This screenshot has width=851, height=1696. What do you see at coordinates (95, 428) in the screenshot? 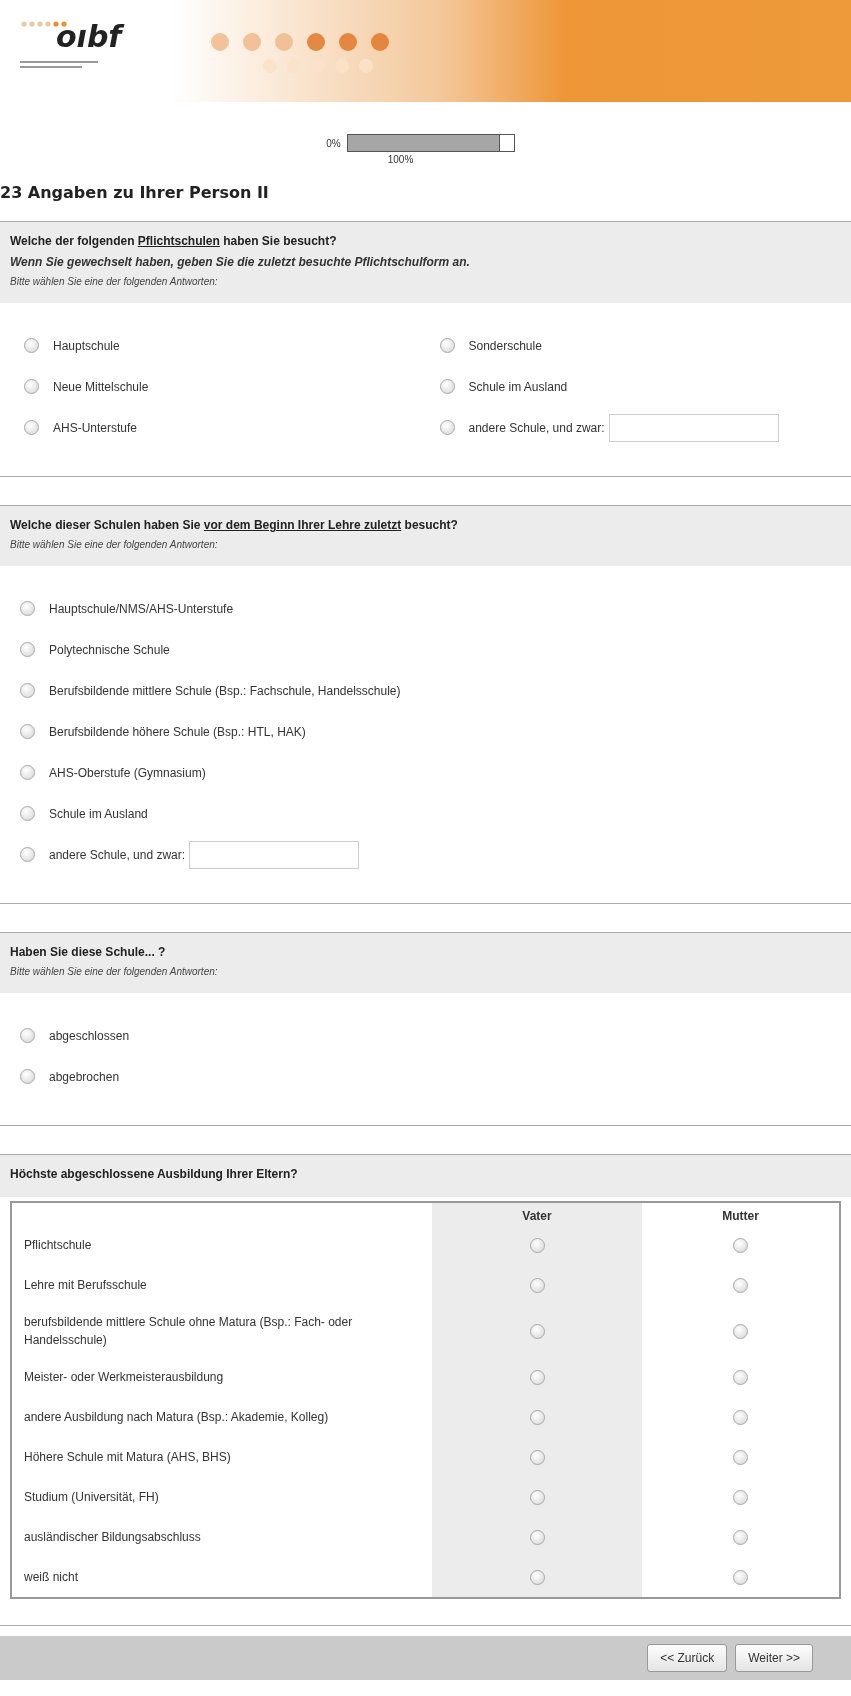
I see `option-label: AHS-Unterstufe` at bounding box center [95, 428].